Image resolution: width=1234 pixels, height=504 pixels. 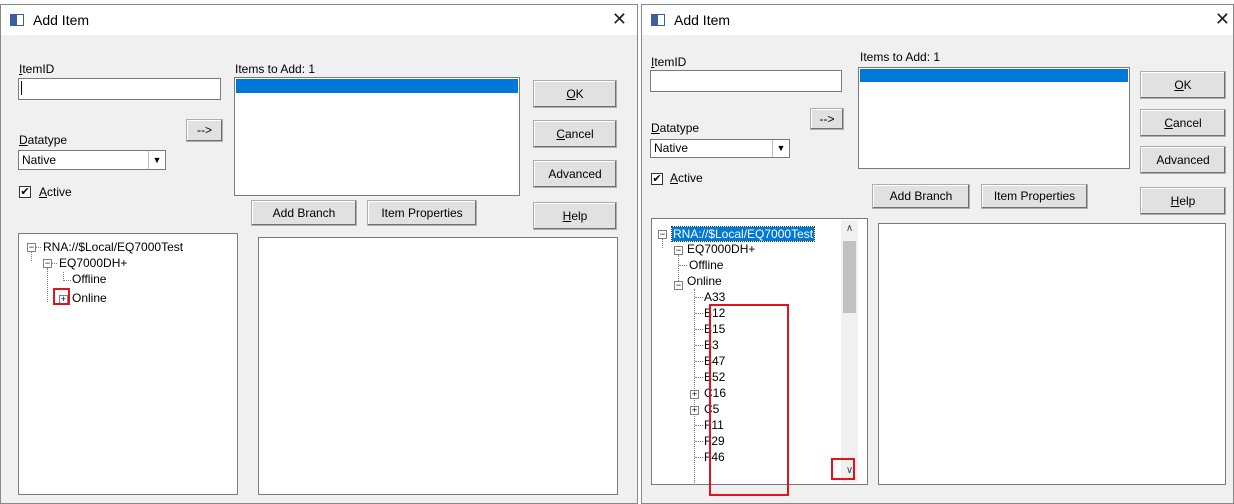 I want to click on tree-node-f46: F46, so click(x=714, y=457).